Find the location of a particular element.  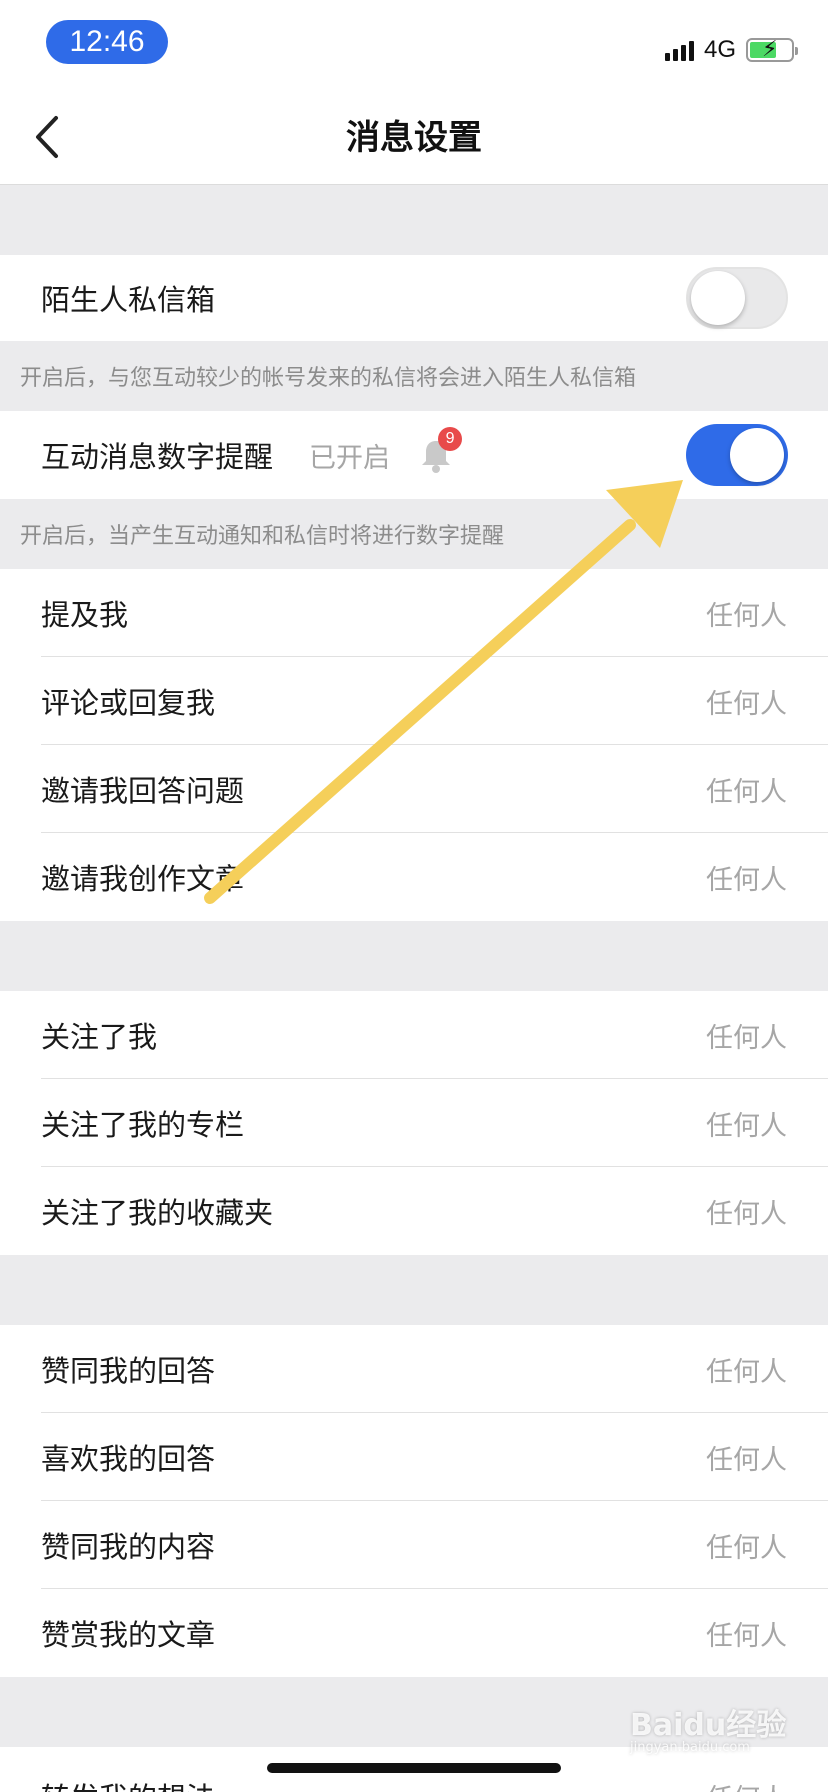

setting-row-invite-answer: 邀请我回答问题 任何人 is located at coordinates (414, 789).